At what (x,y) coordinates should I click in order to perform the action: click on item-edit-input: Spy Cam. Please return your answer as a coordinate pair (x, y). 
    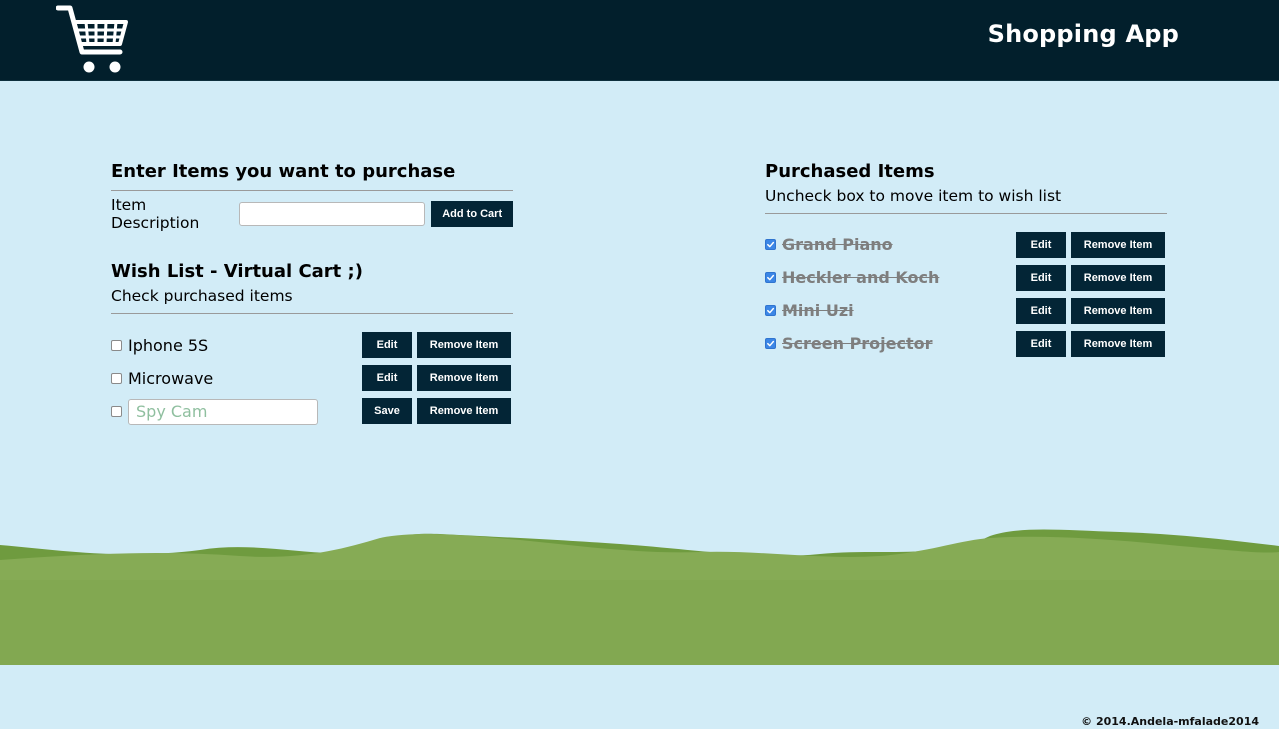
    Looking at the image, I should click on (223, 411).